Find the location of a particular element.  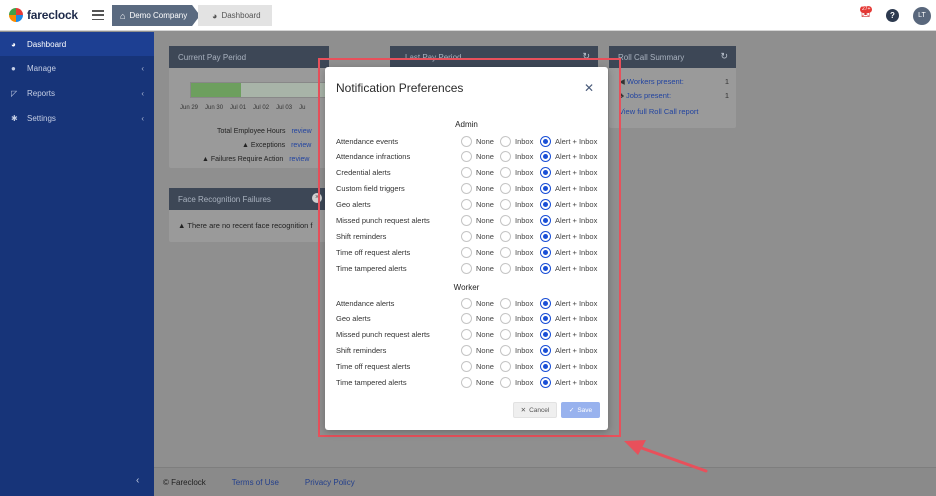

close-icon: ✕ is located at coordinates (589, 88).